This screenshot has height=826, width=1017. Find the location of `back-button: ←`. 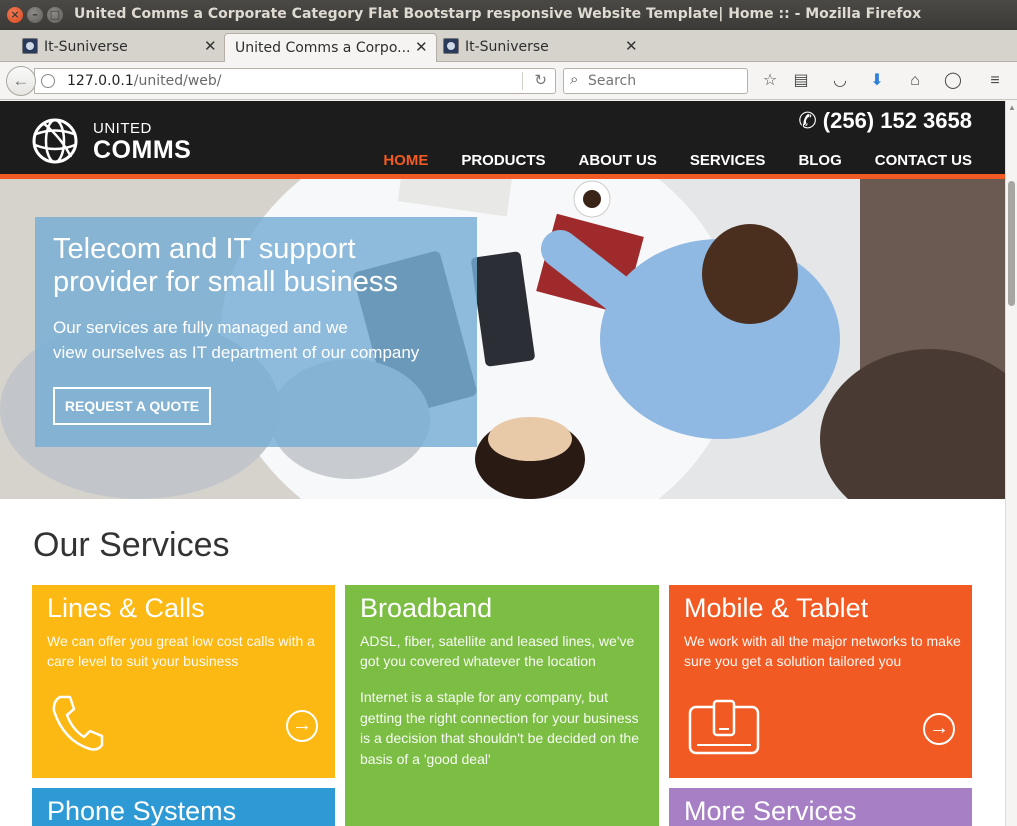

back-button: ← is located at coordinates (21, 81).